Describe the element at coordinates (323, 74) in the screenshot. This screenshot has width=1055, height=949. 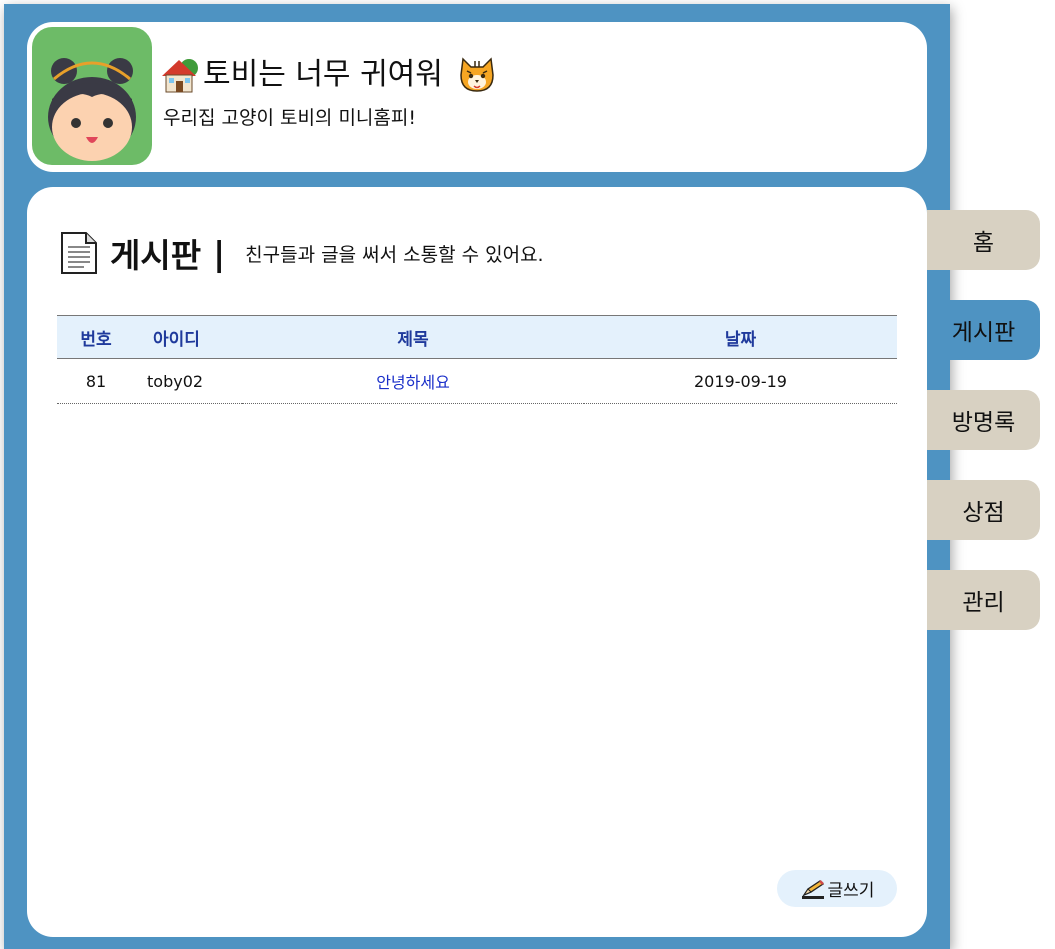
I see `site-title-text: 토비는 너무 귀여워` at that location.